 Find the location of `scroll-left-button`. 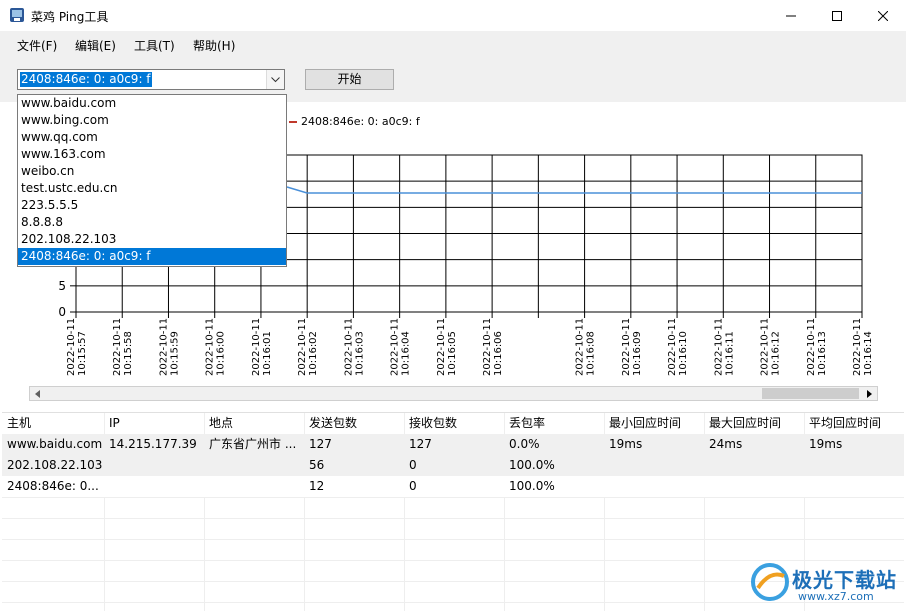

scroll-left-button is located at coordinates (37, 393).